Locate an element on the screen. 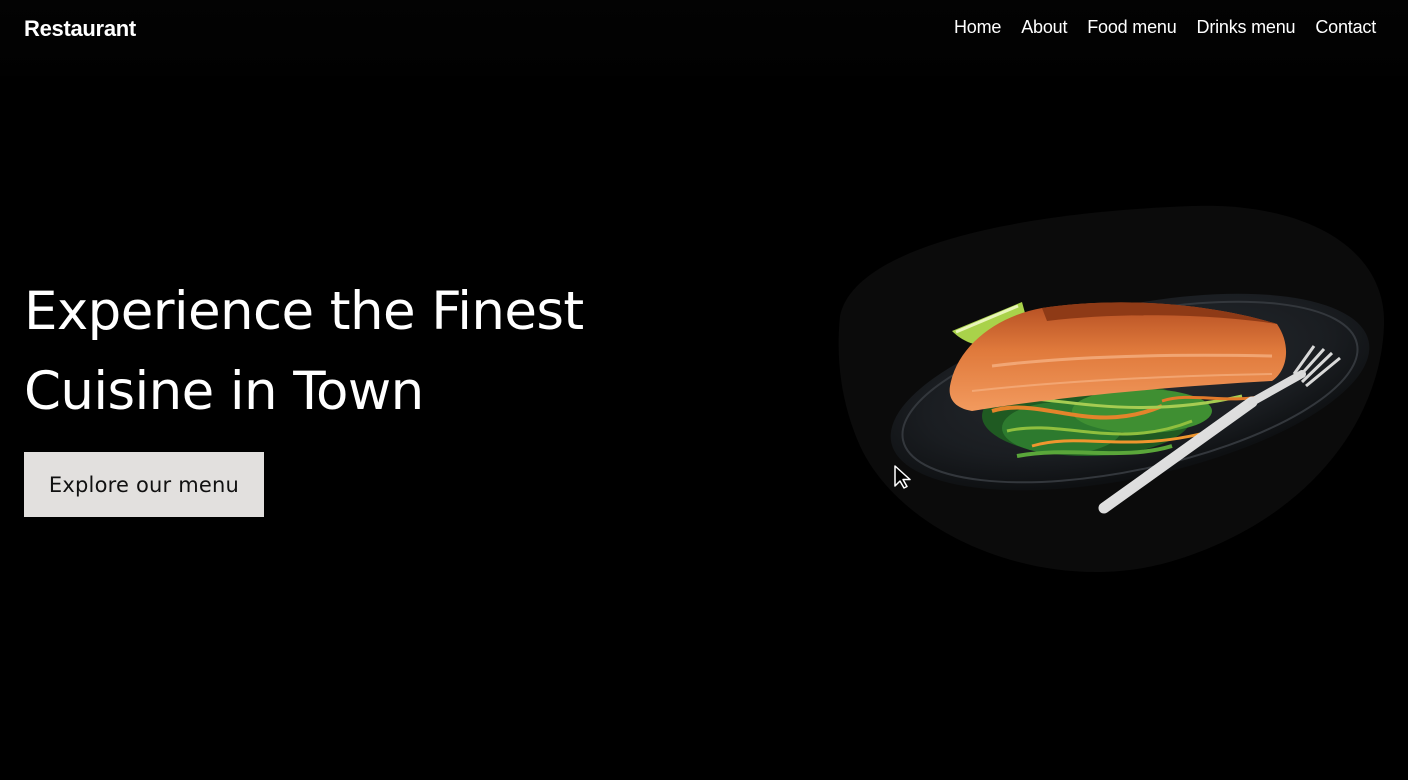 Image resolution: width=1408 pixels, height=780 pixels. nav-about-link: About is located at coordinates (1044, 27).